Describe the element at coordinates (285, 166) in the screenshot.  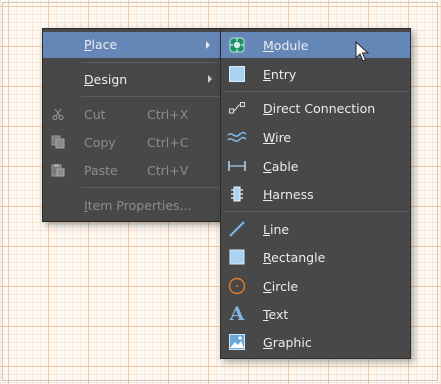
I see `submenu-item-label: able` at that location.